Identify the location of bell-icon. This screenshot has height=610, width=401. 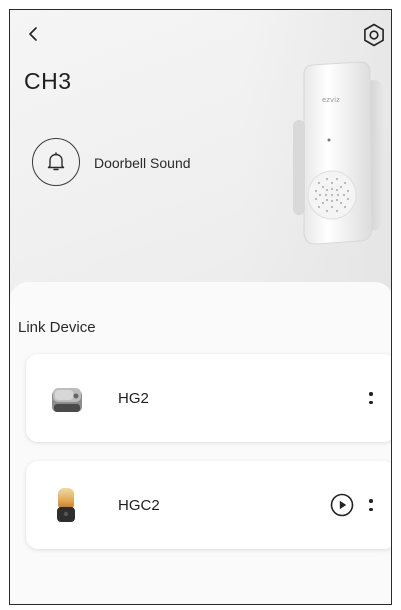
(56, 161).